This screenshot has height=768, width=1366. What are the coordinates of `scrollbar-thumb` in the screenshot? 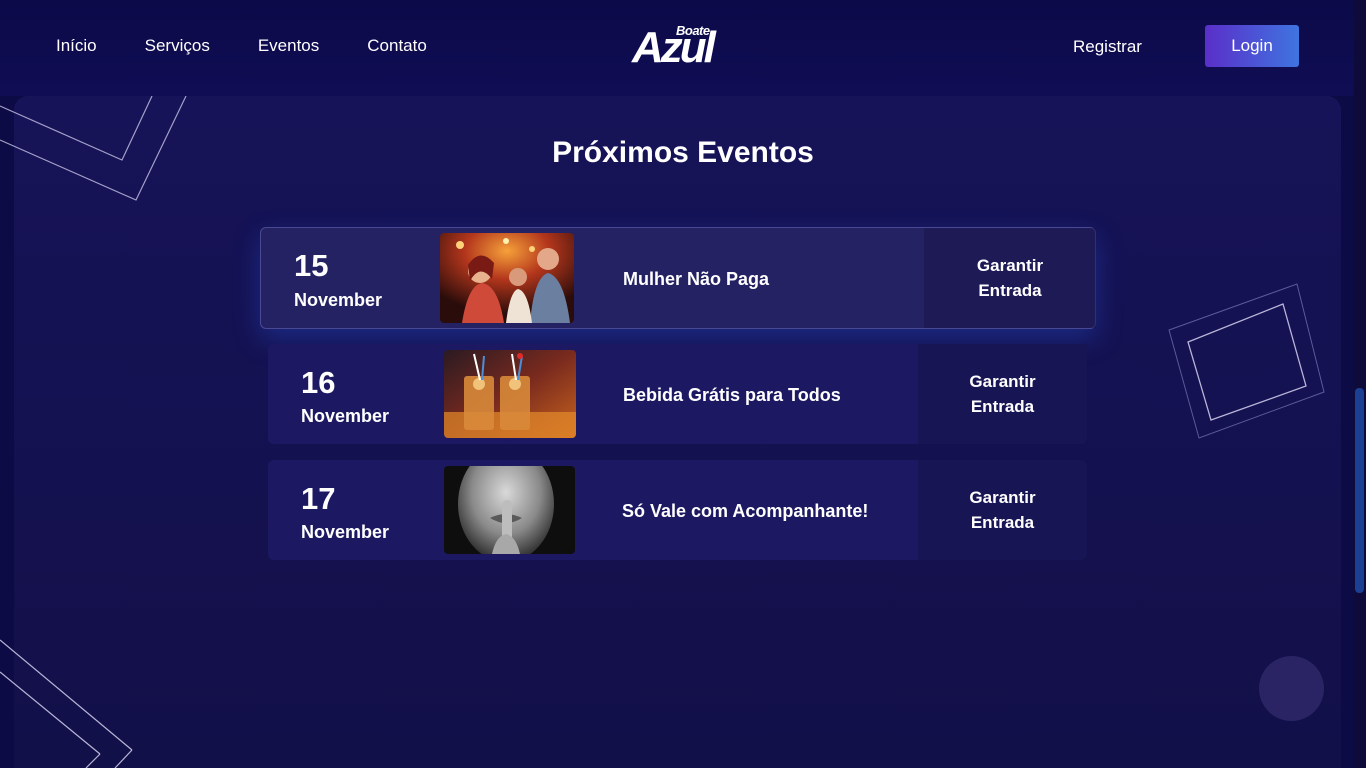 It's located at (1359, 490).